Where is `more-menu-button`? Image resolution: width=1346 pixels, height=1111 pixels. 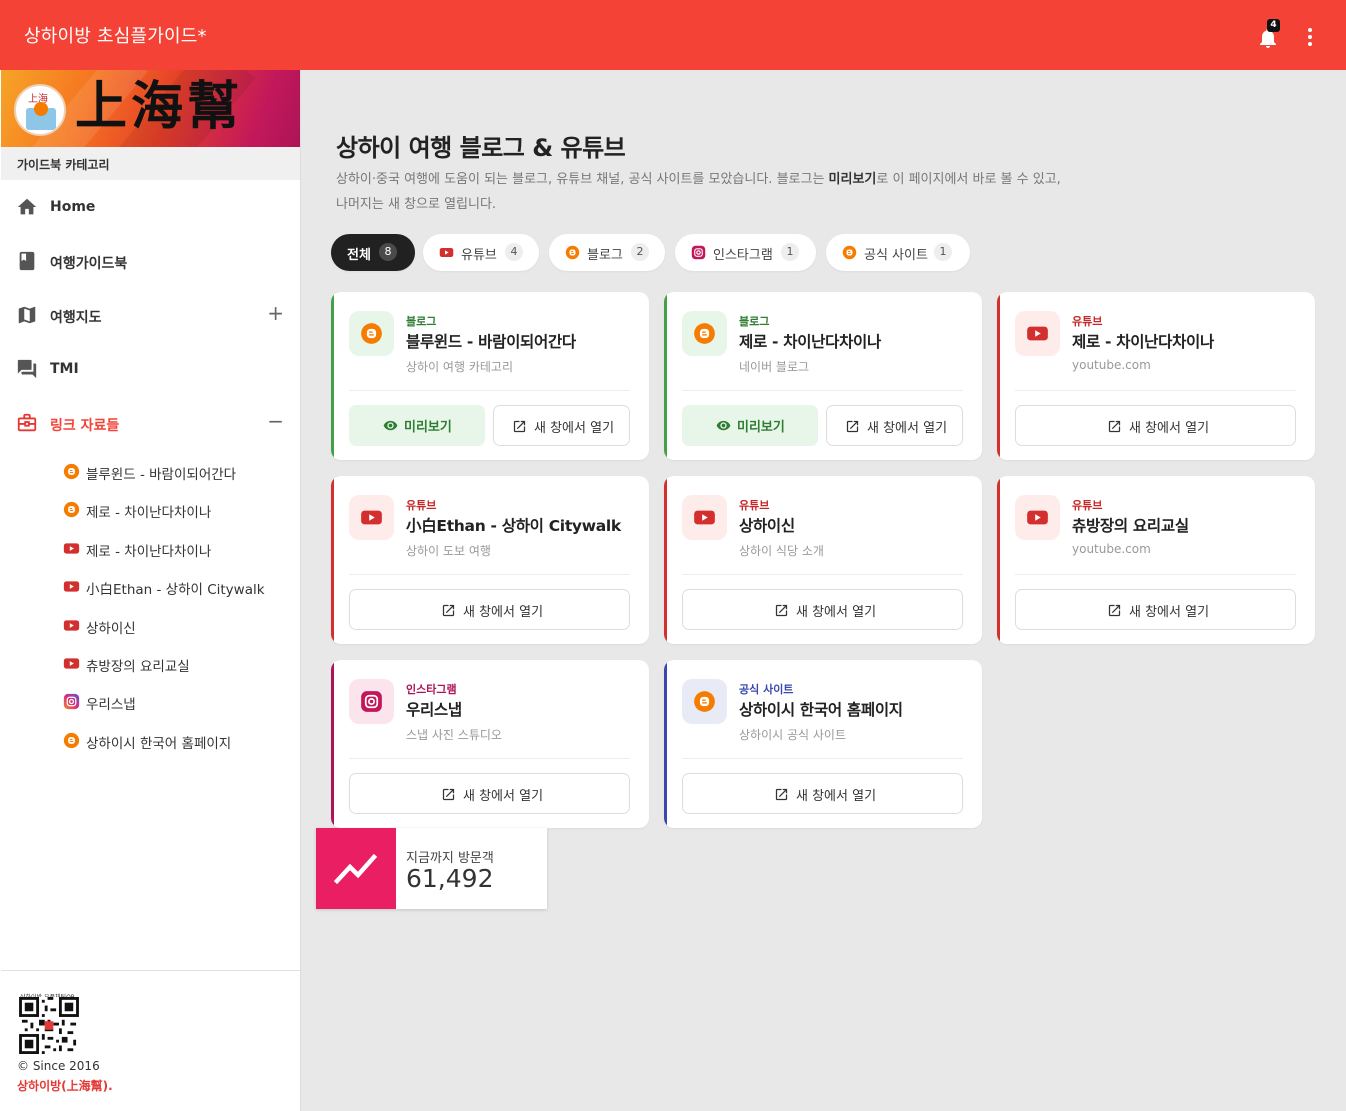 more-menu-button is located at coordinates (1310, 36).